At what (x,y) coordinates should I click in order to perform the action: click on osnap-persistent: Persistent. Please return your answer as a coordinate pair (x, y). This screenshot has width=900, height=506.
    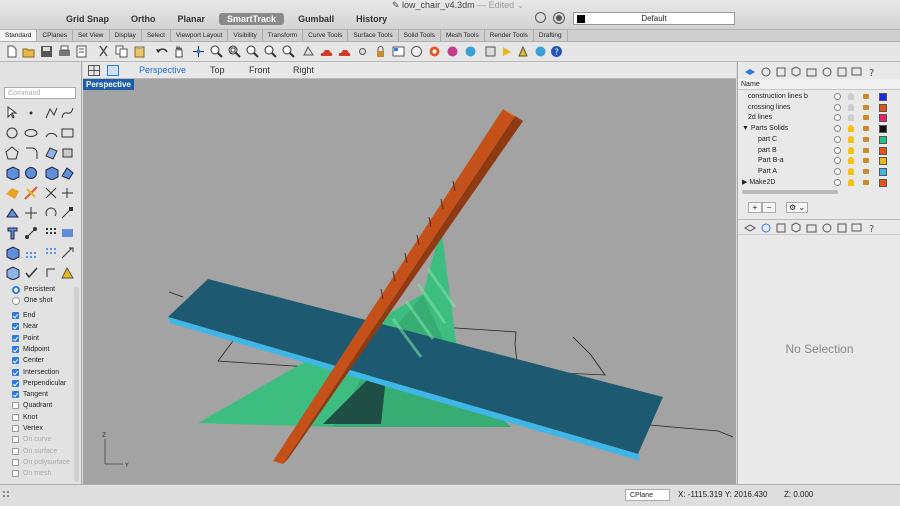
    Looking at the image, I should click on (33, 289).